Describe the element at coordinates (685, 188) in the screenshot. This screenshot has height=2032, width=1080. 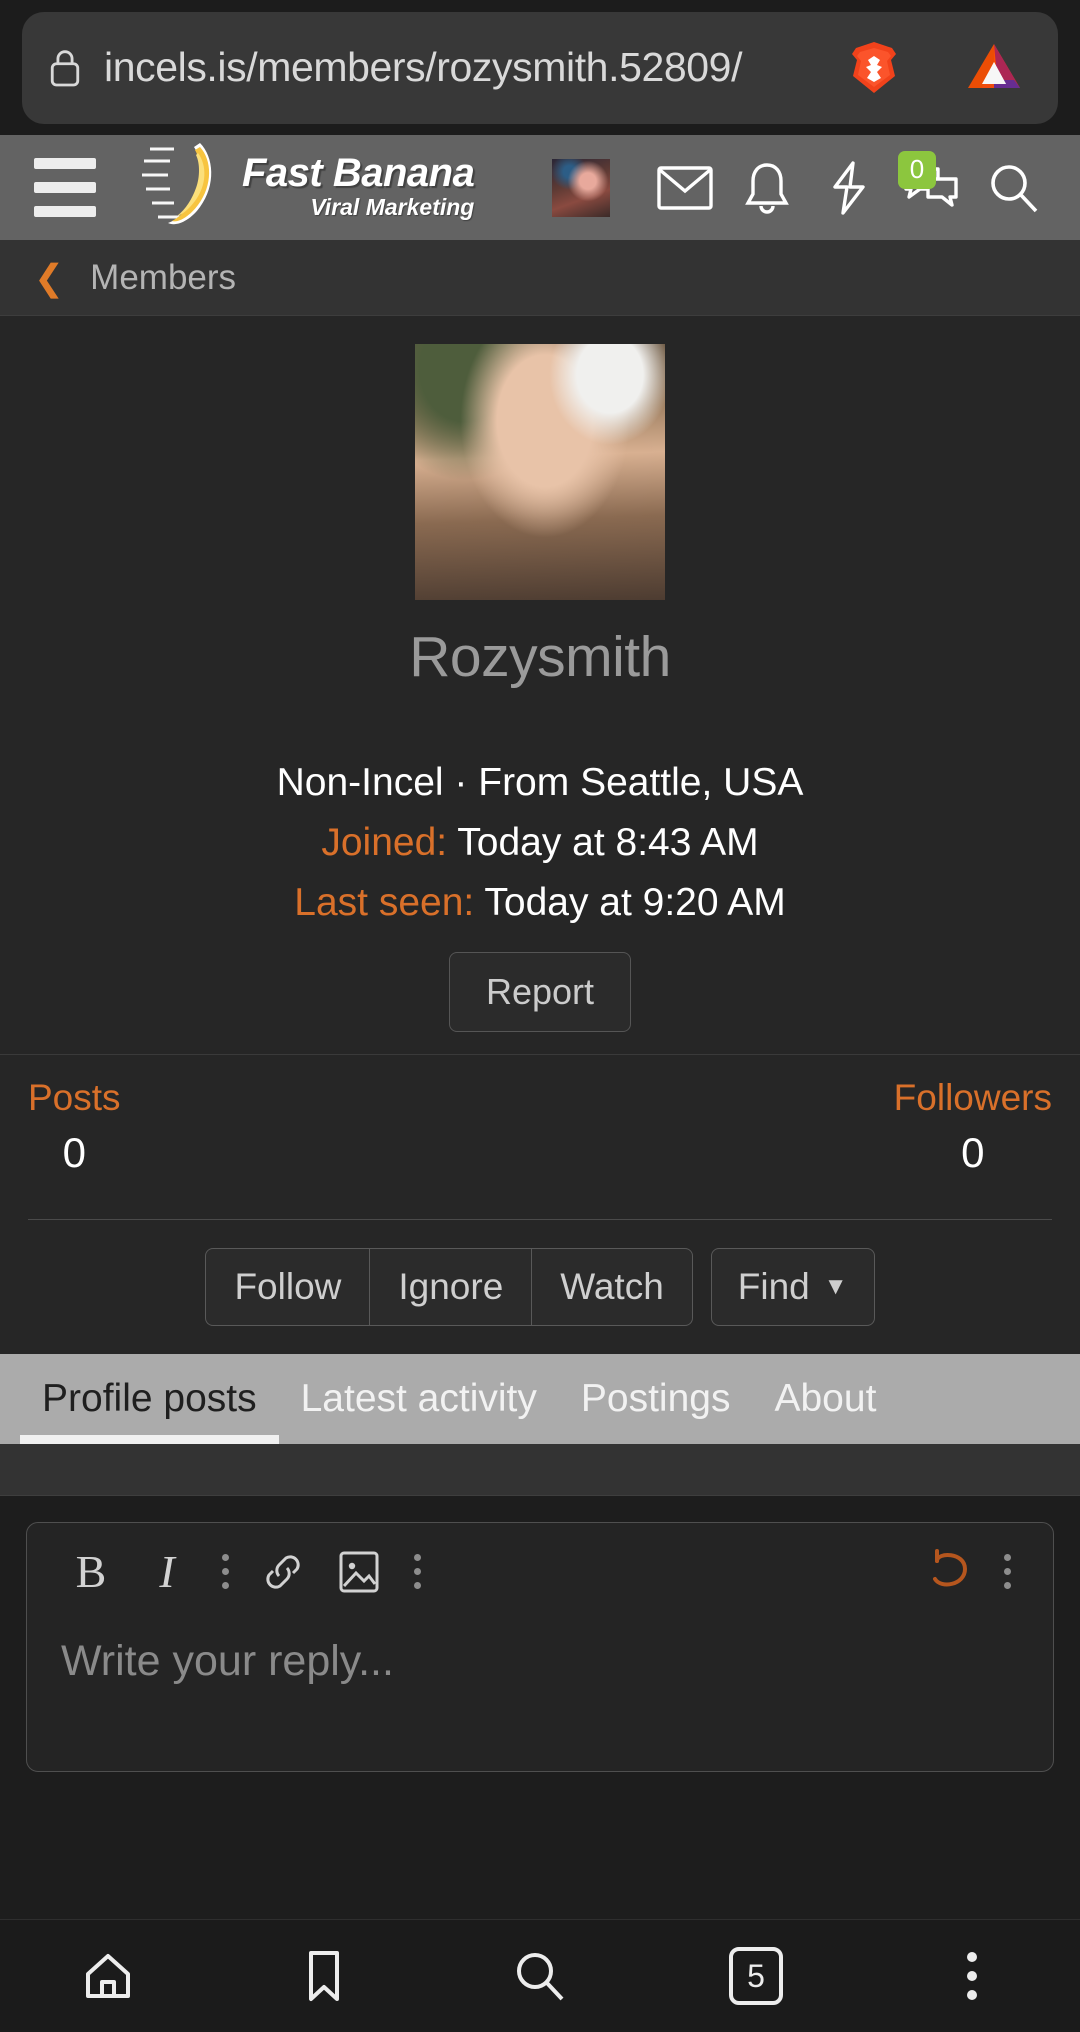
I see `inbox-envelope-icon` at that location.